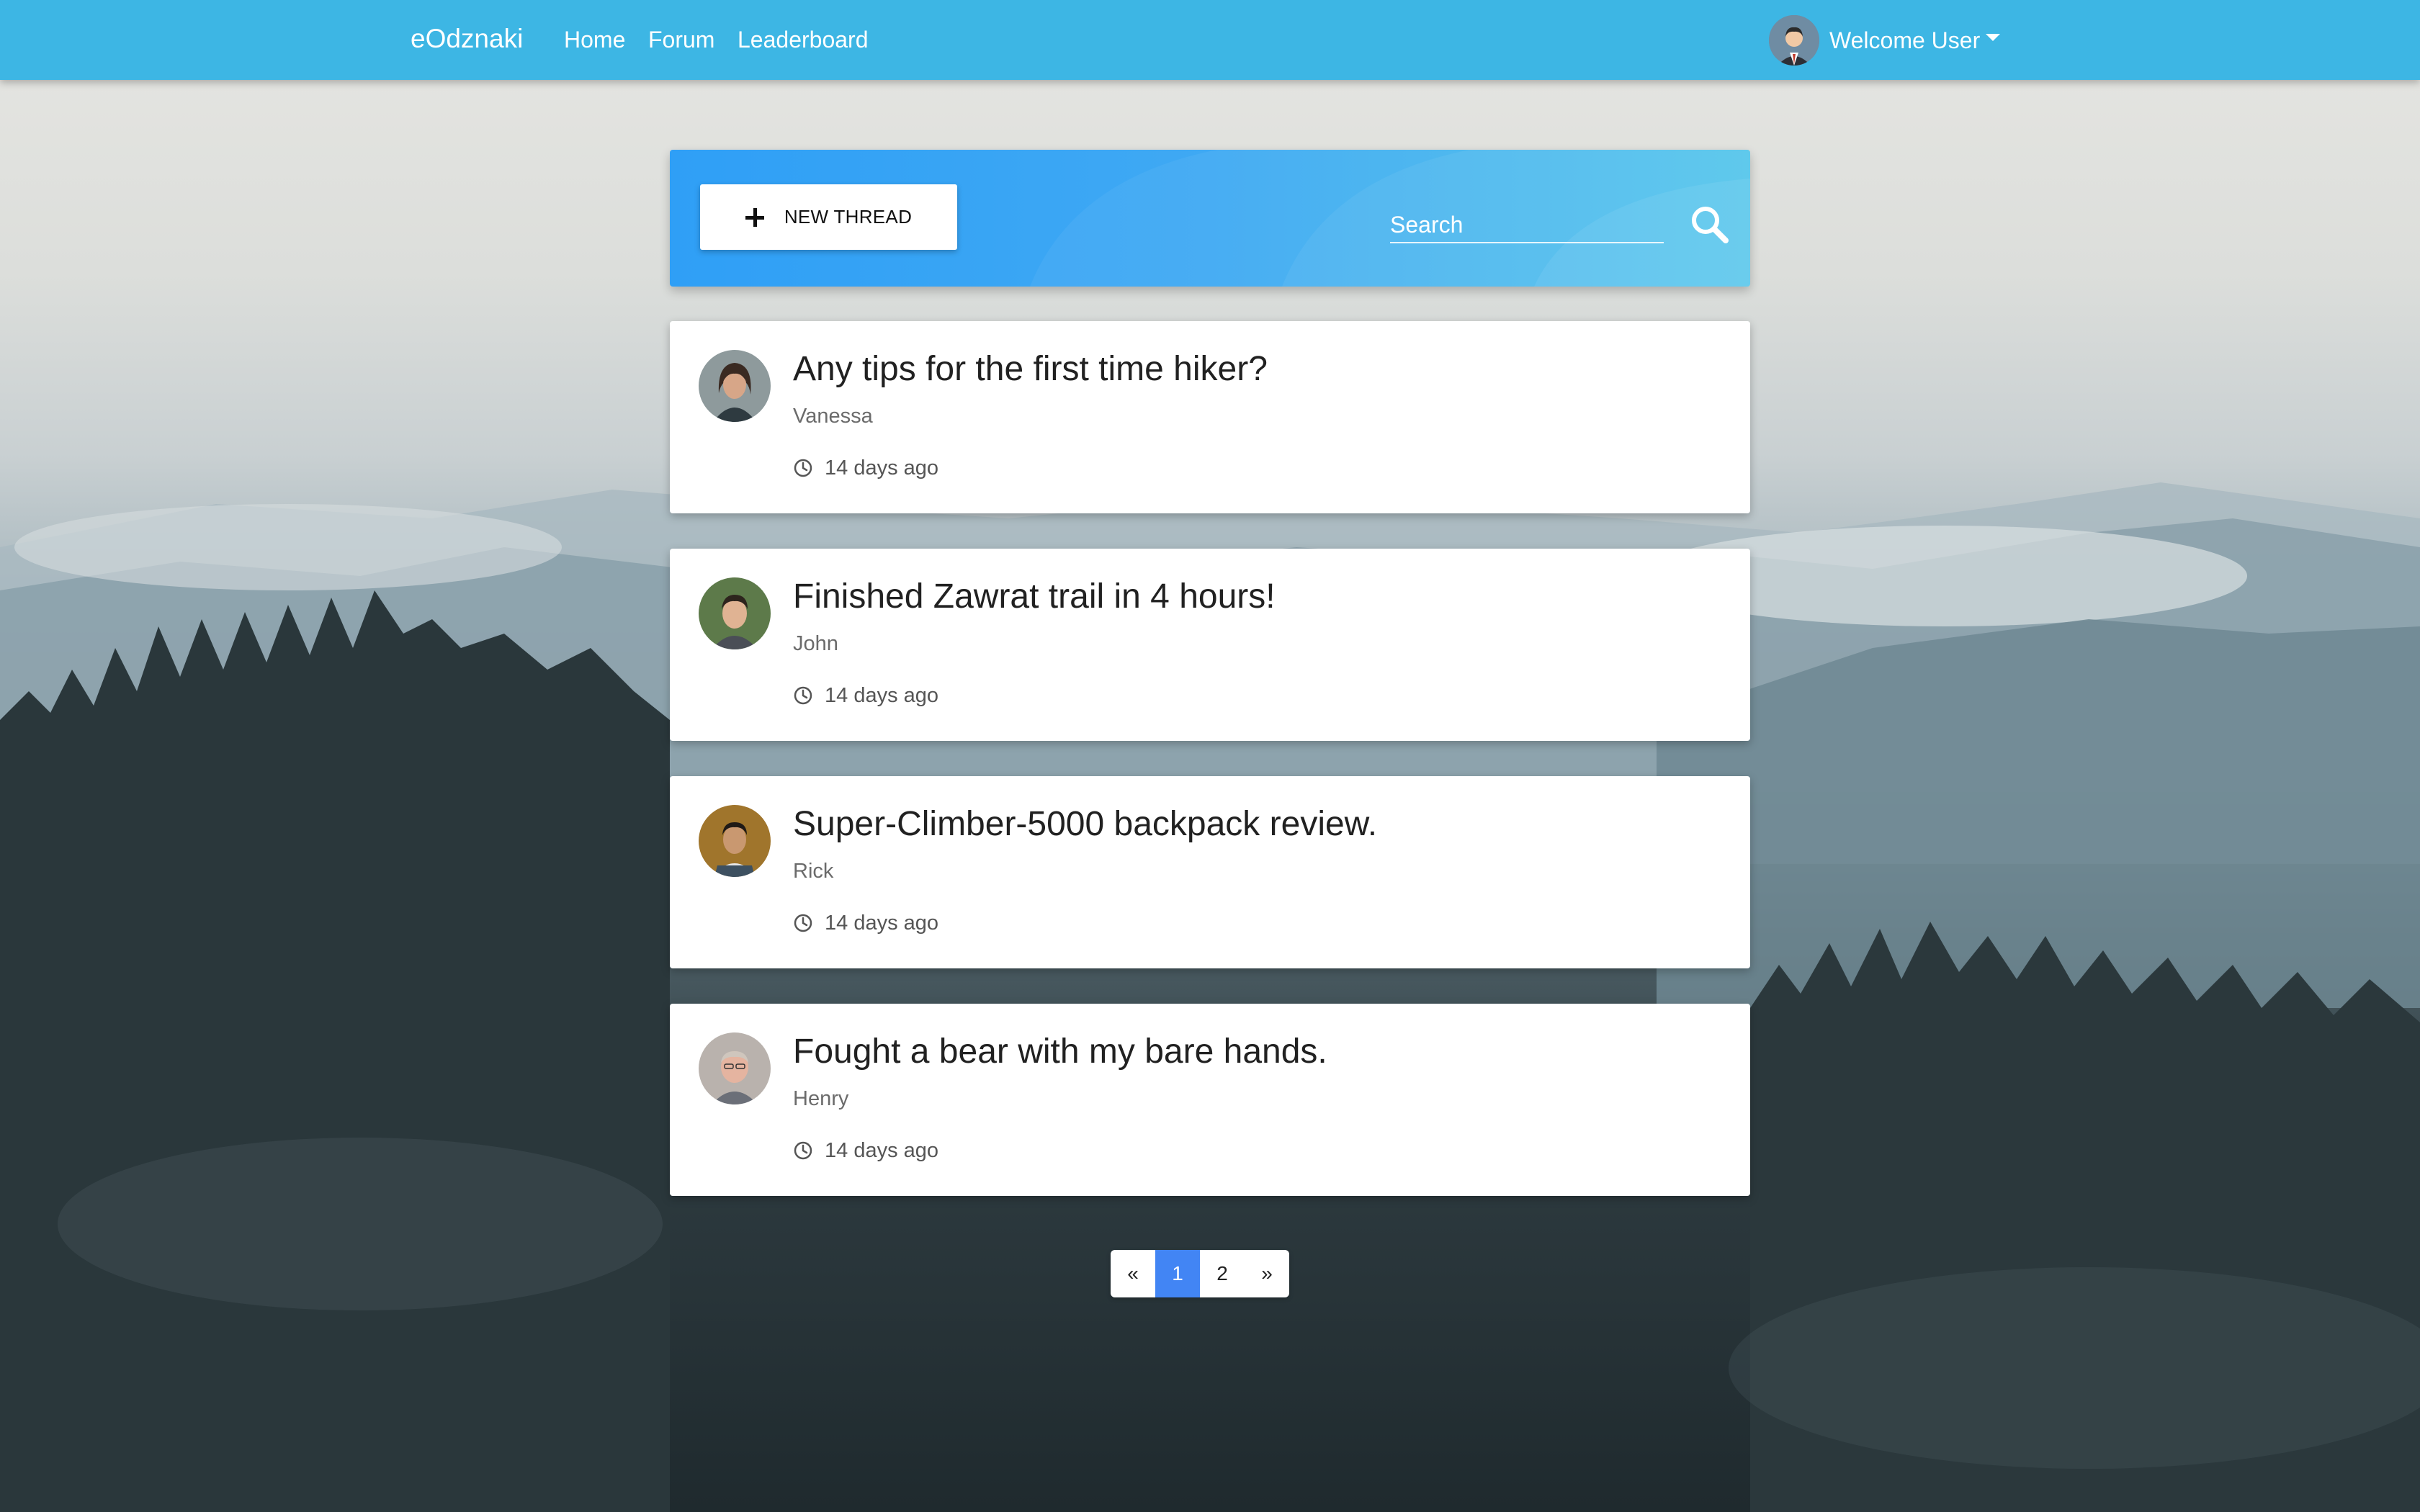 This screenshot has height=1512, width=2420. Describe the element at coordinates (803, 39) in the screenshot. I see `nav-link-leaderboard: Leaderboard` at that location.